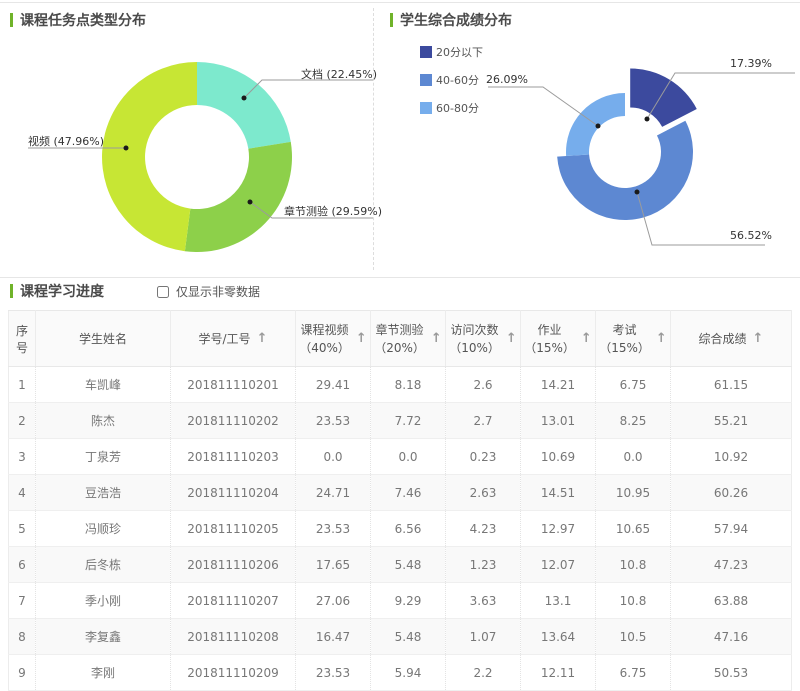  What do you see at coordinates (731, 456) in the screenshot?
I see `cell-total-score: 10.92` at bounding box center [731, 456].